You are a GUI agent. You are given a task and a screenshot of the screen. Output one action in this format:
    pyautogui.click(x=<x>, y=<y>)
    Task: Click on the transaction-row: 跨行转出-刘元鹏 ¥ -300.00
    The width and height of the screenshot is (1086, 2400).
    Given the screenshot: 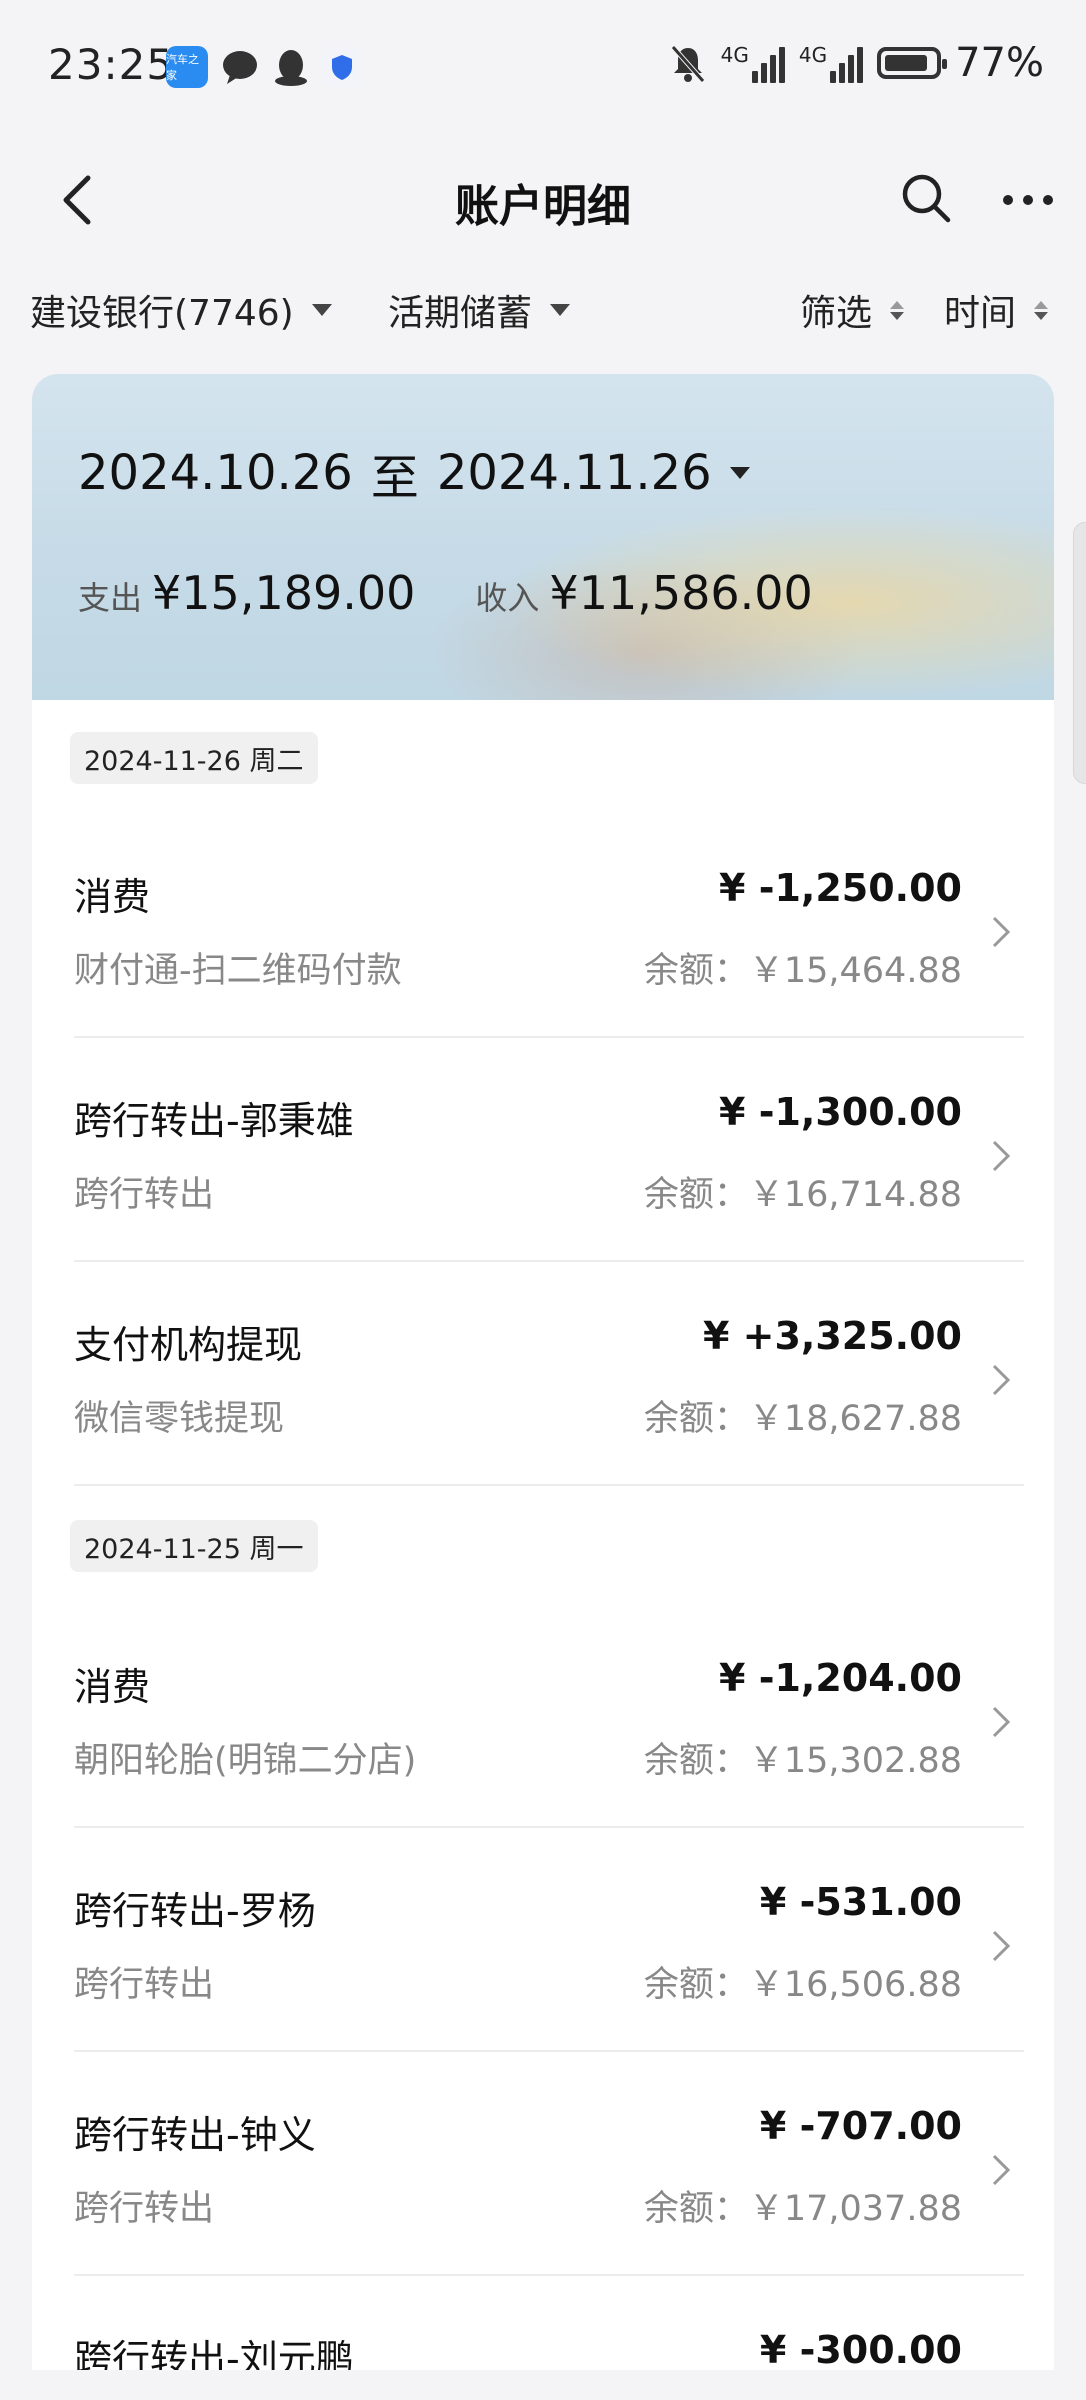 What is the action you would take?
    pyautogui.click(x=543, y=2323)
    